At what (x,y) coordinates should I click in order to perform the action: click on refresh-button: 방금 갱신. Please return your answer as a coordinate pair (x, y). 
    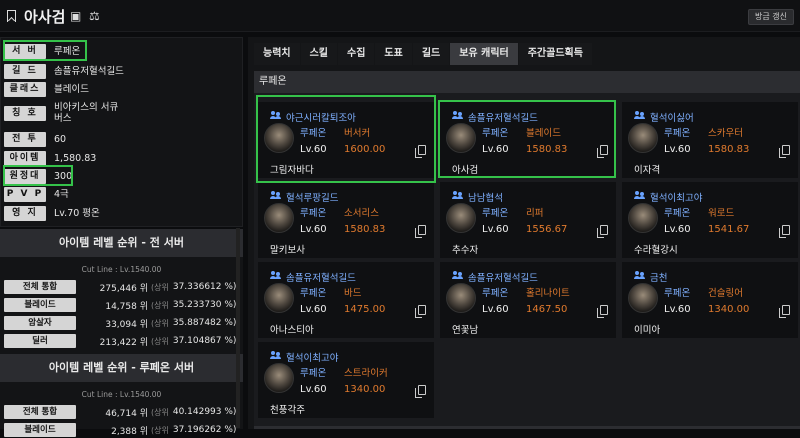
    Looking at the image, I should click on (771, 17).